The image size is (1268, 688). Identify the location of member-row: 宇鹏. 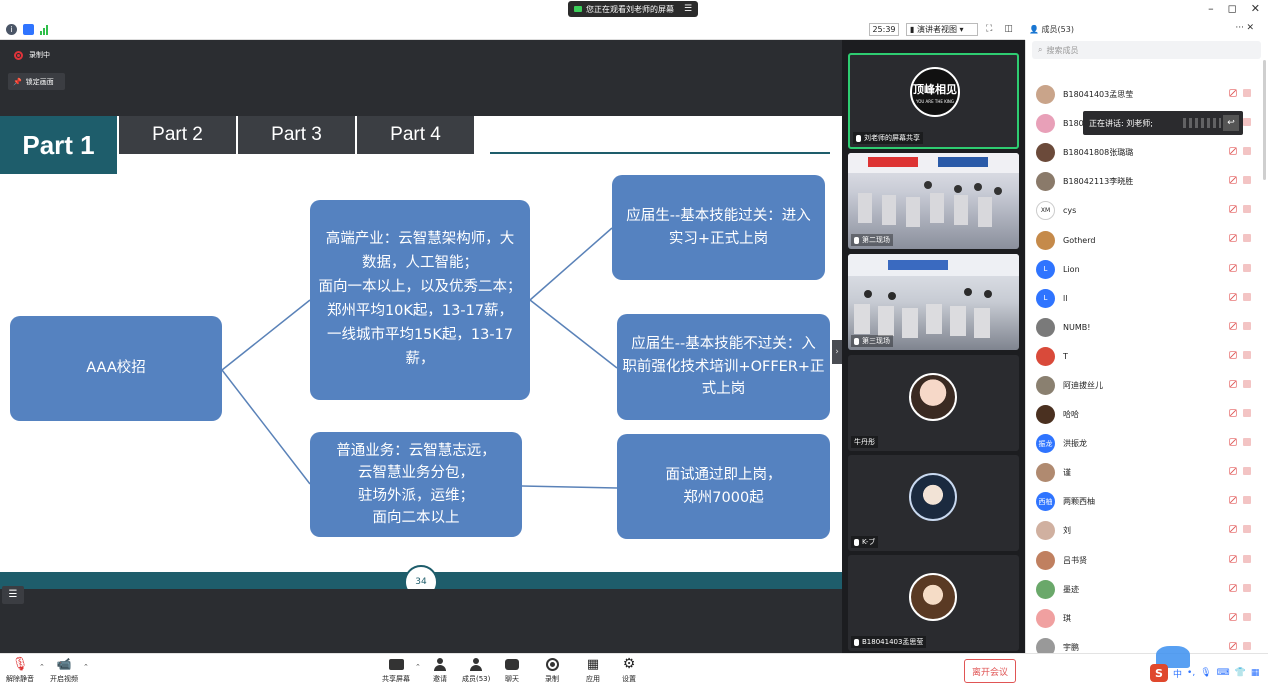
(1147, 643).